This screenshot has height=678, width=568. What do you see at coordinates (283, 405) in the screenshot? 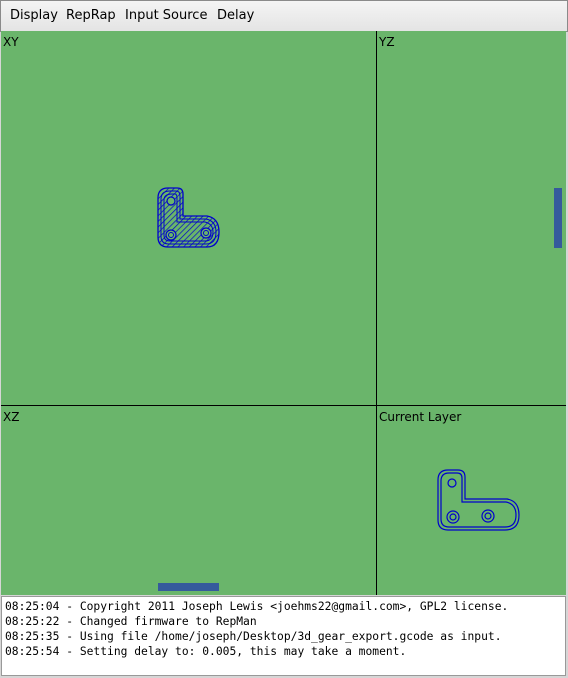
I see `horizontal-divider` at bounding box center [283, 405].